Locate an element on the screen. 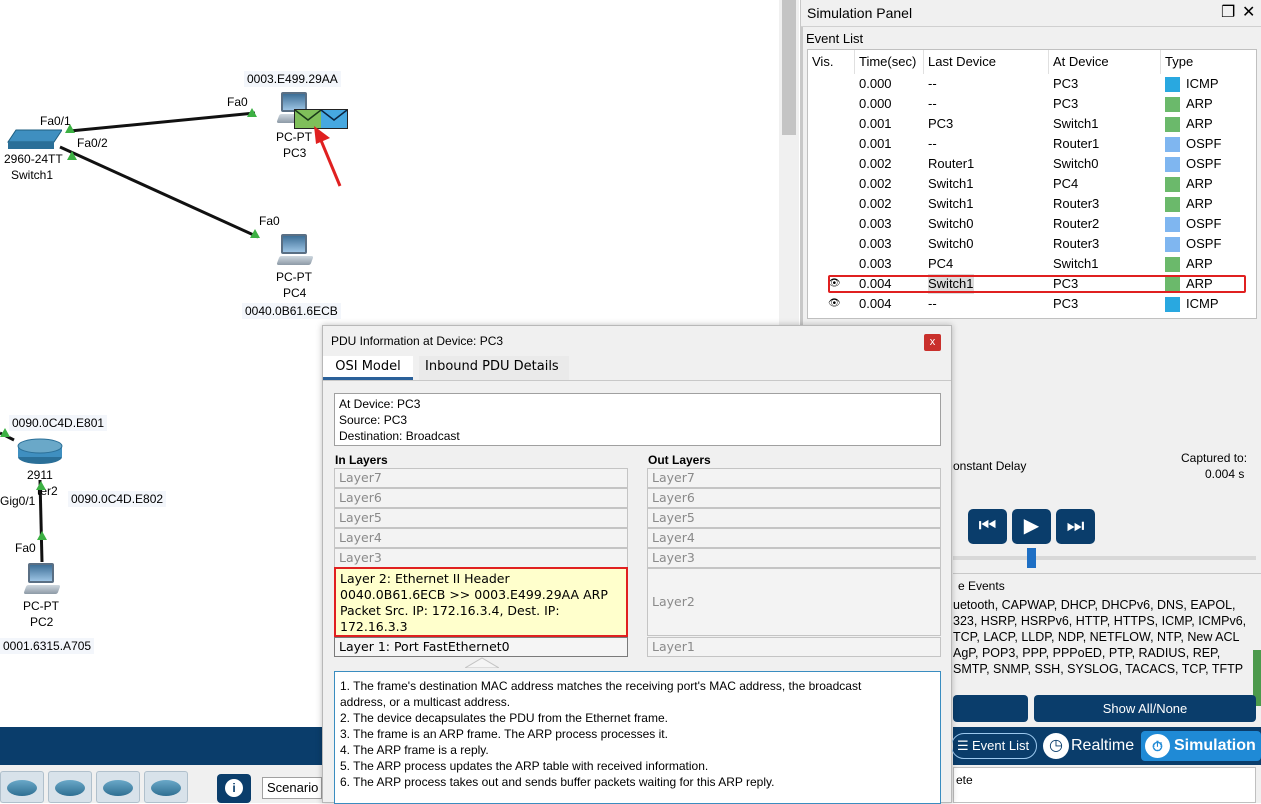  link-light-switch-a is located at coordinates (70, 128).